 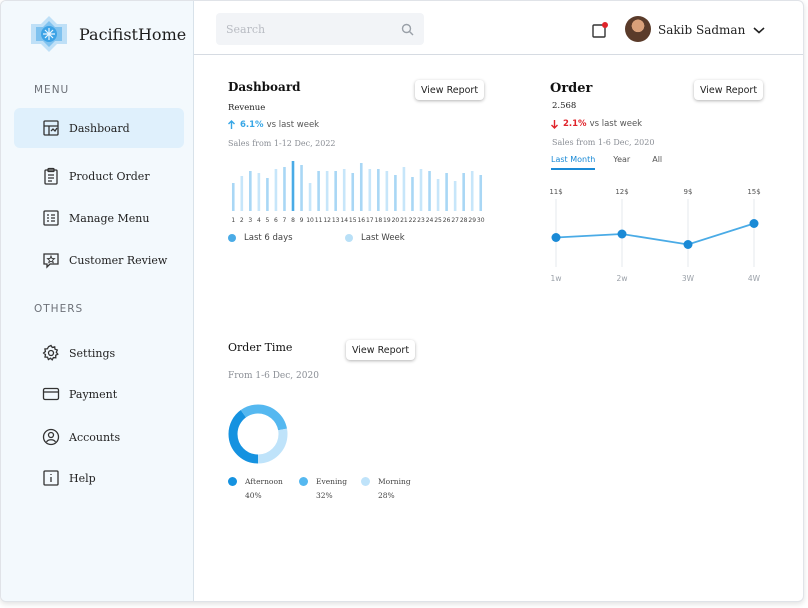 What do you see at coordinates (282, 143) in the screenshot?
I see `revenue-range: Sales from 1-12 Dec, 2022` at bounding box center [282, 143].